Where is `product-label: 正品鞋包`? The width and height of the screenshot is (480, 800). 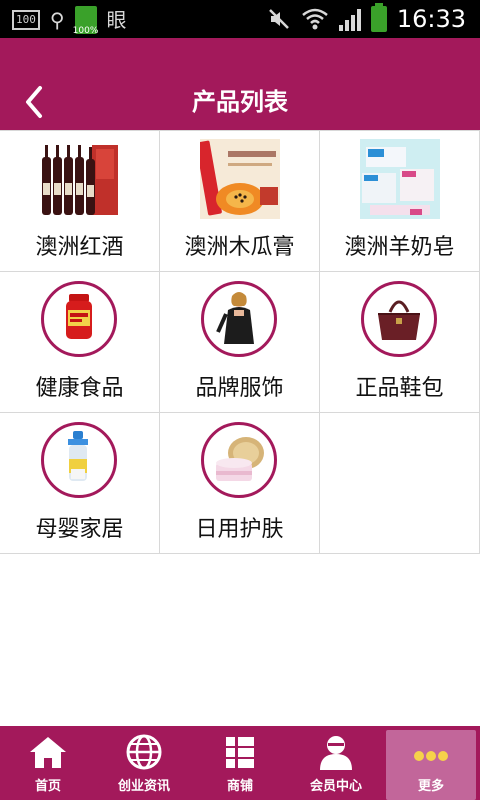
product-label: 正品鞋包 is located at coordinates (399, 388).